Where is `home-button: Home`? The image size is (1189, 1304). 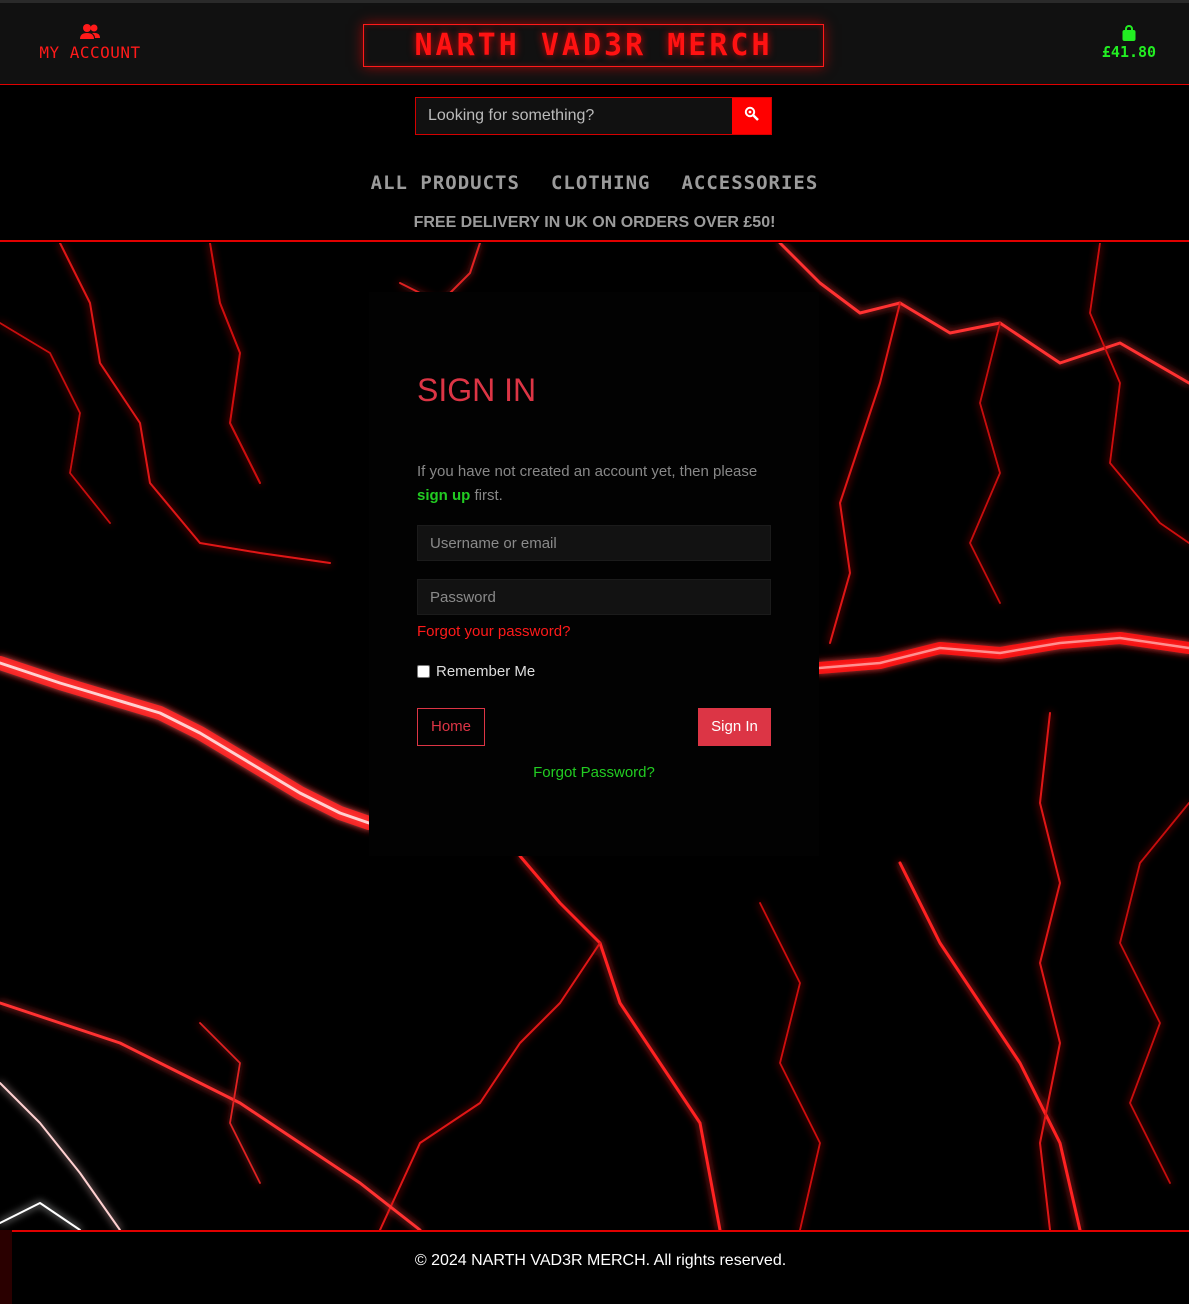 home-button: Home is located at coordinates (451, 727).